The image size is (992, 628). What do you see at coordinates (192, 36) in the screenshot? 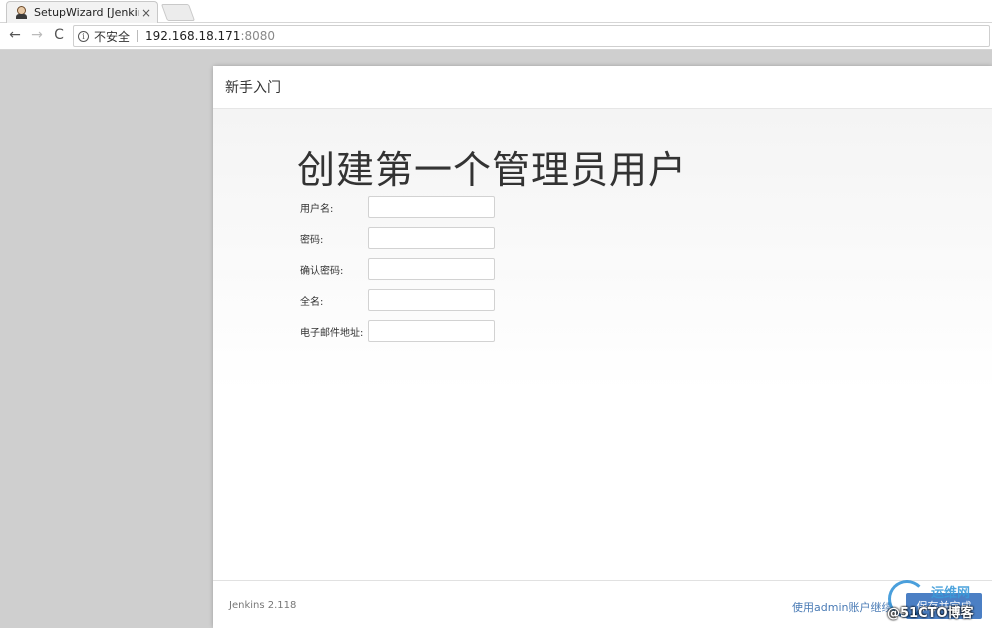
I see `url-host: 192.168.18.171` at bounding box center [192, 36].